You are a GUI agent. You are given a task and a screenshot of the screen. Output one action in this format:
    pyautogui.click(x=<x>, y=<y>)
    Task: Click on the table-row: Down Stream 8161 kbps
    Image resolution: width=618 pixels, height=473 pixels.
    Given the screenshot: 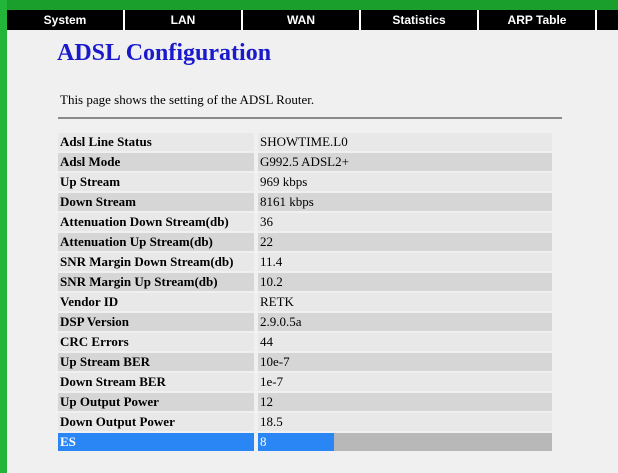 What is the action you would take?
    pyautogui.click(x=305, y=202)
    